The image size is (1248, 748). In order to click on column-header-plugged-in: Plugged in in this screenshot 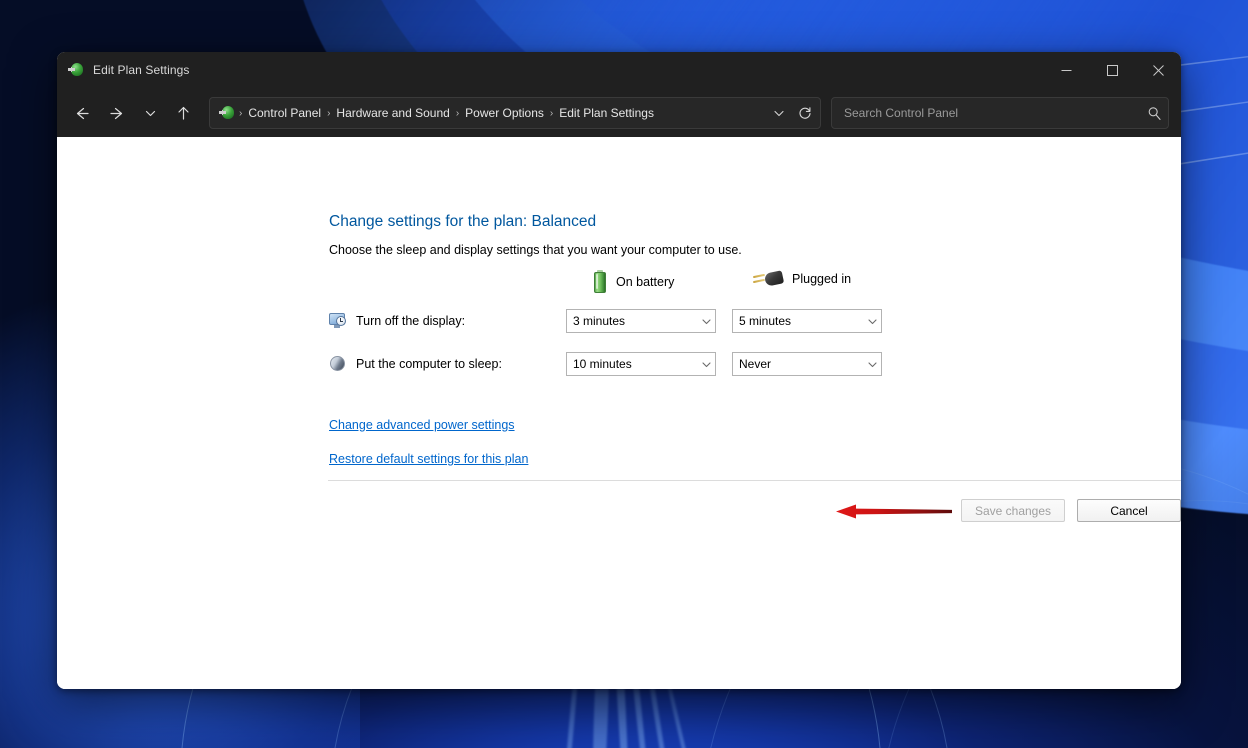, I will do `click(802, 279)`.